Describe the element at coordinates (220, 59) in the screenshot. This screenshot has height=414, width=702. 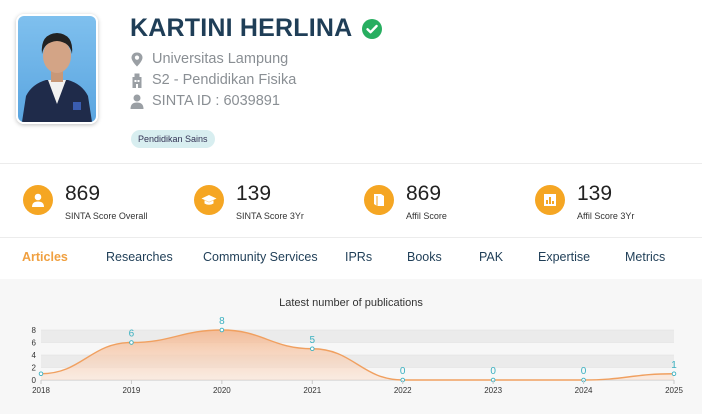
I see `university-link: Universitas Lampung` at that location.